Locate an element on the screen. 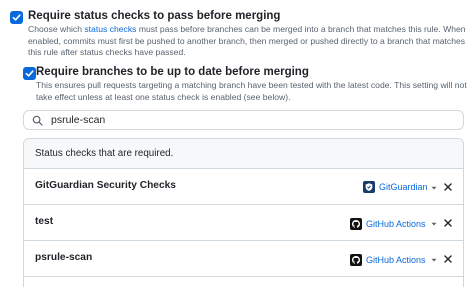  list-header: Status checks that are required. is located at coordinates (243, 154).